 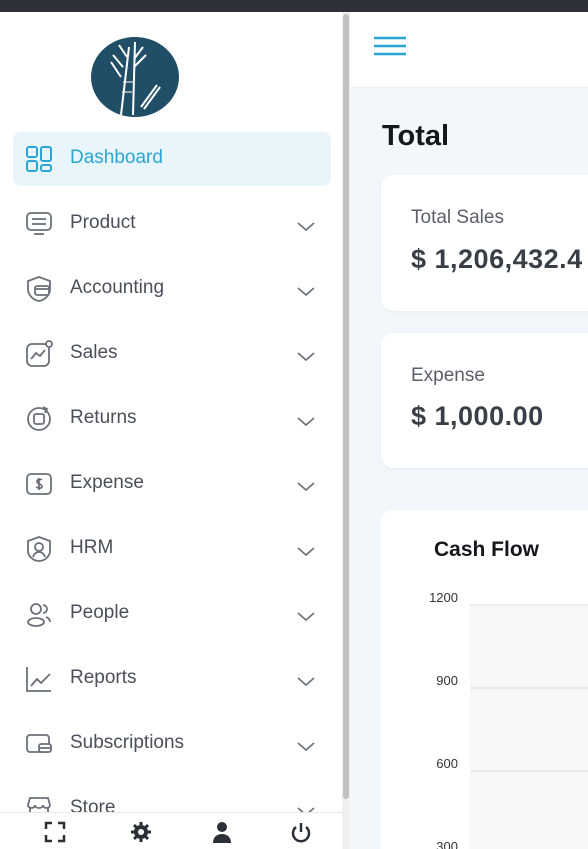 What do you see at coordinates (529, 727) in the screenshot?
I see `chart-plot-area` at bounding box center [529, 727].